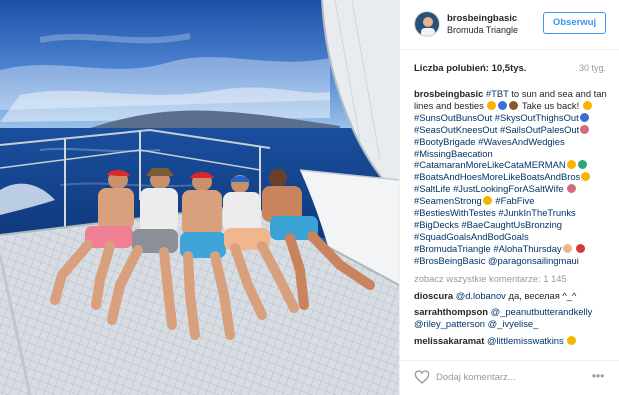 Image resolution: width=619 pixels, height=395 pixels. Describe the element at coordinates (516, 295) in the screenshot. I see `comment-text: @d.lobanov да, веселая ^_^` at that location.